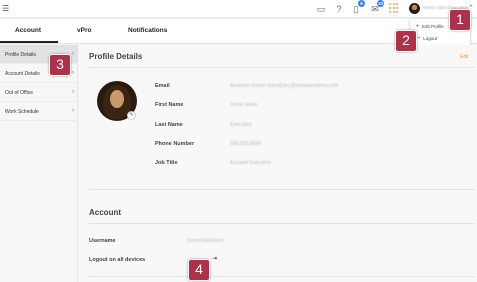  Describe the element at coordinates (131, 115) in the screenshot. I see `pencil-icon: ✎` at that location.